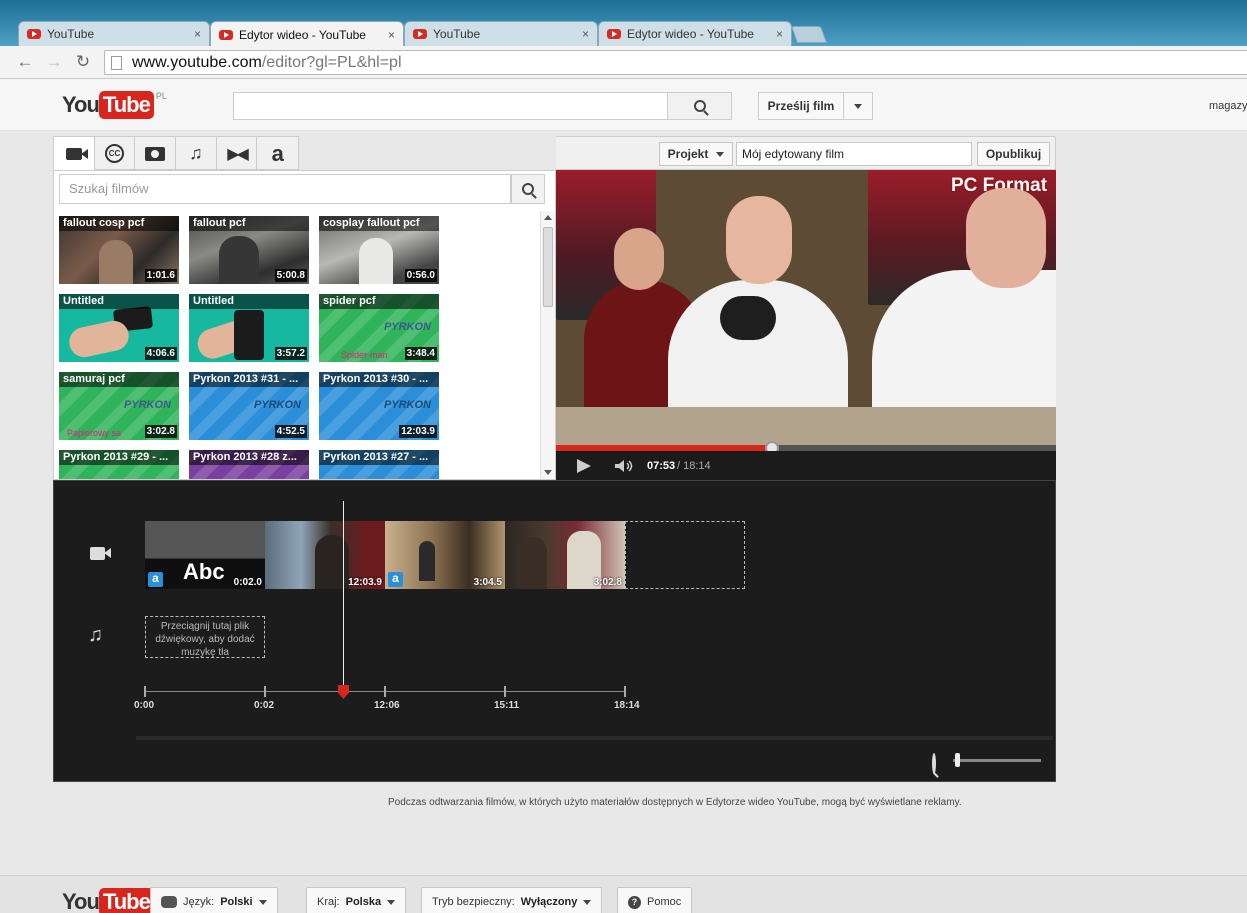 The width and height of the screenshot is (1247, 913). I want to click on tab-transitions: ▶◀, so click(237, 153).